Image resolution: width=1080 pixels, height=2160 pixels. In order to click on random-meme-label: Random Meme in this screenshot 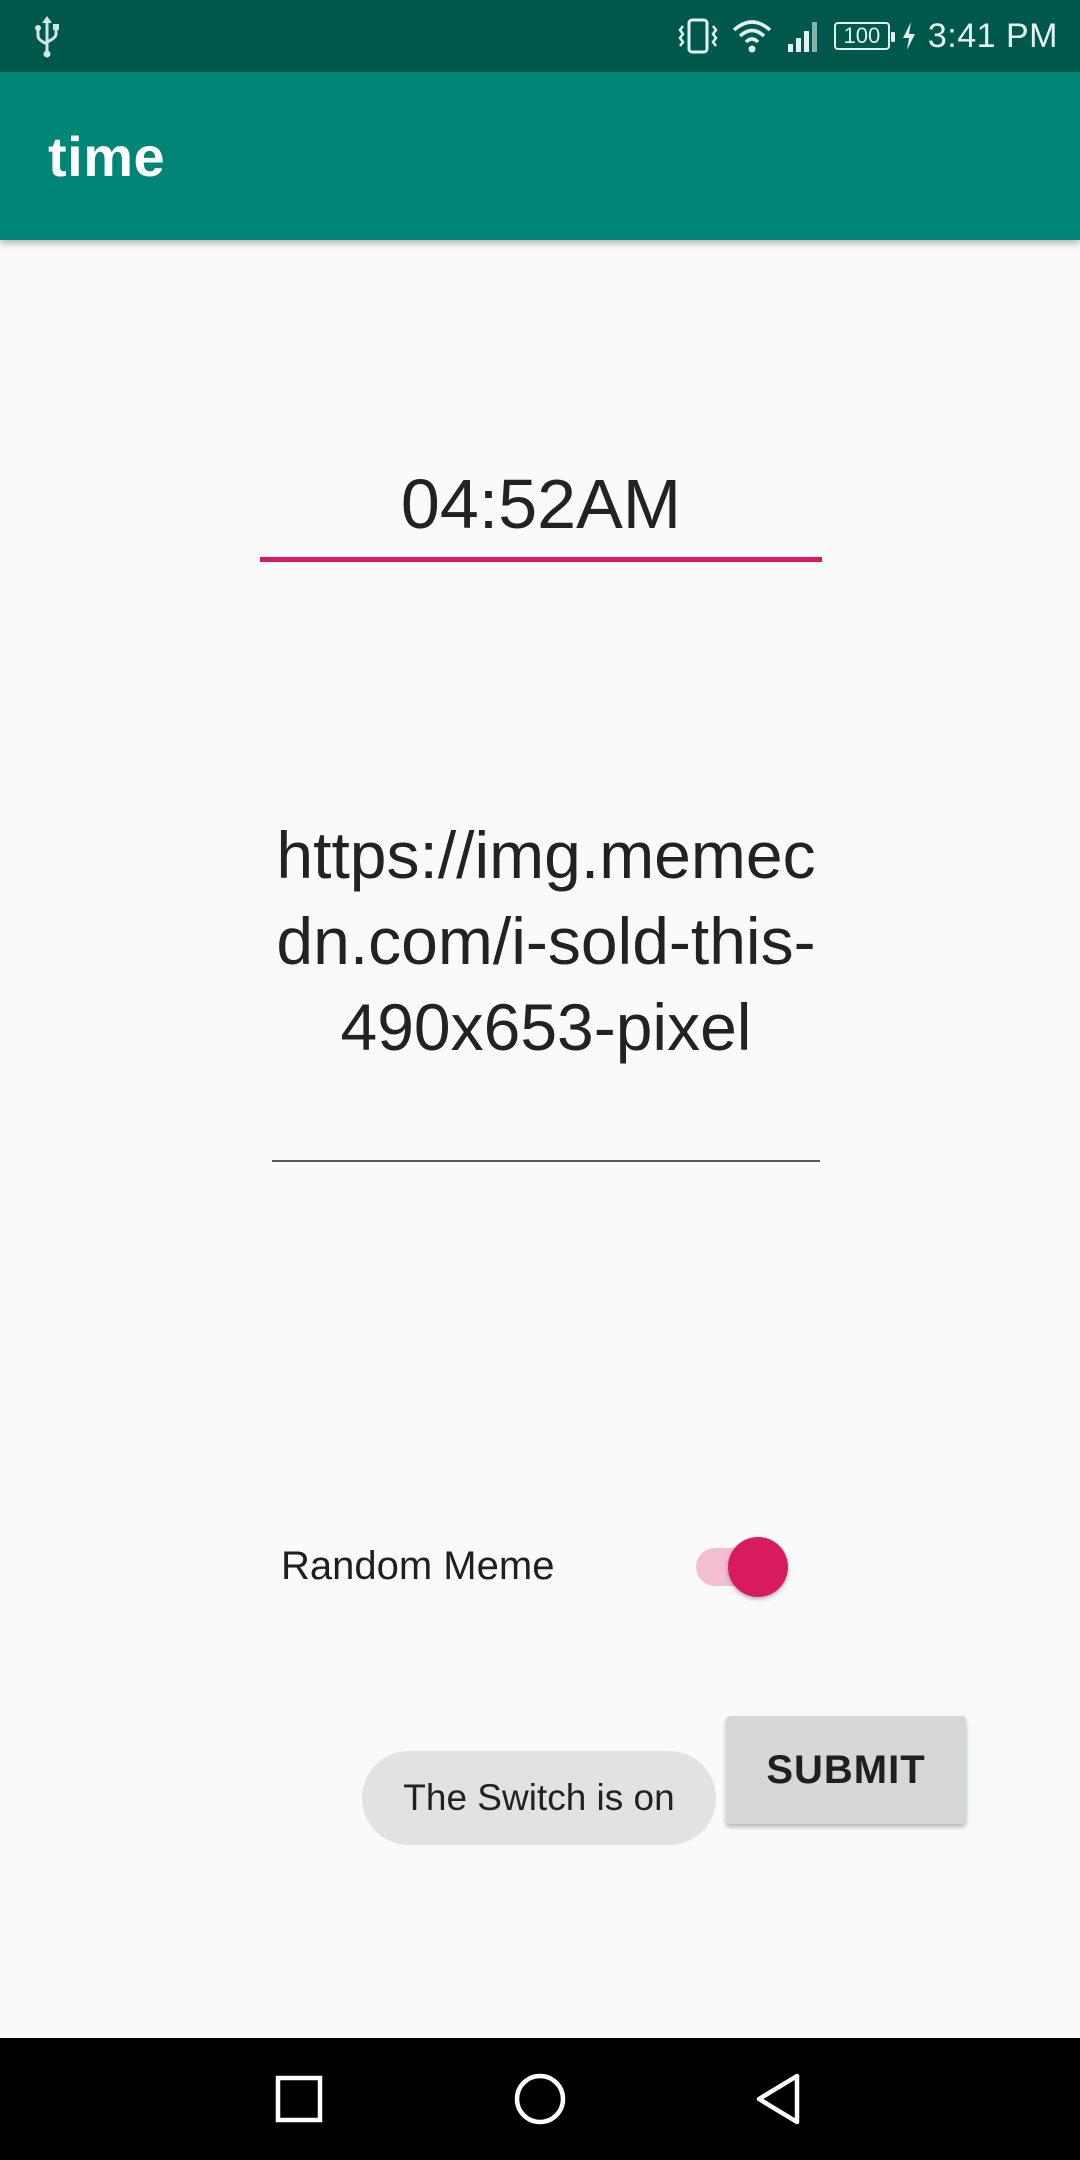, I will do `click(418, 1566)`.